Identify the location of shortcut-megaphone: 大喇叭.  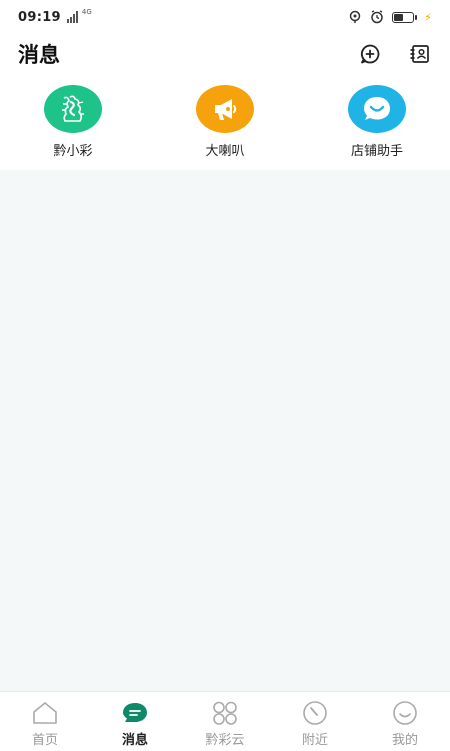
(225, 124).